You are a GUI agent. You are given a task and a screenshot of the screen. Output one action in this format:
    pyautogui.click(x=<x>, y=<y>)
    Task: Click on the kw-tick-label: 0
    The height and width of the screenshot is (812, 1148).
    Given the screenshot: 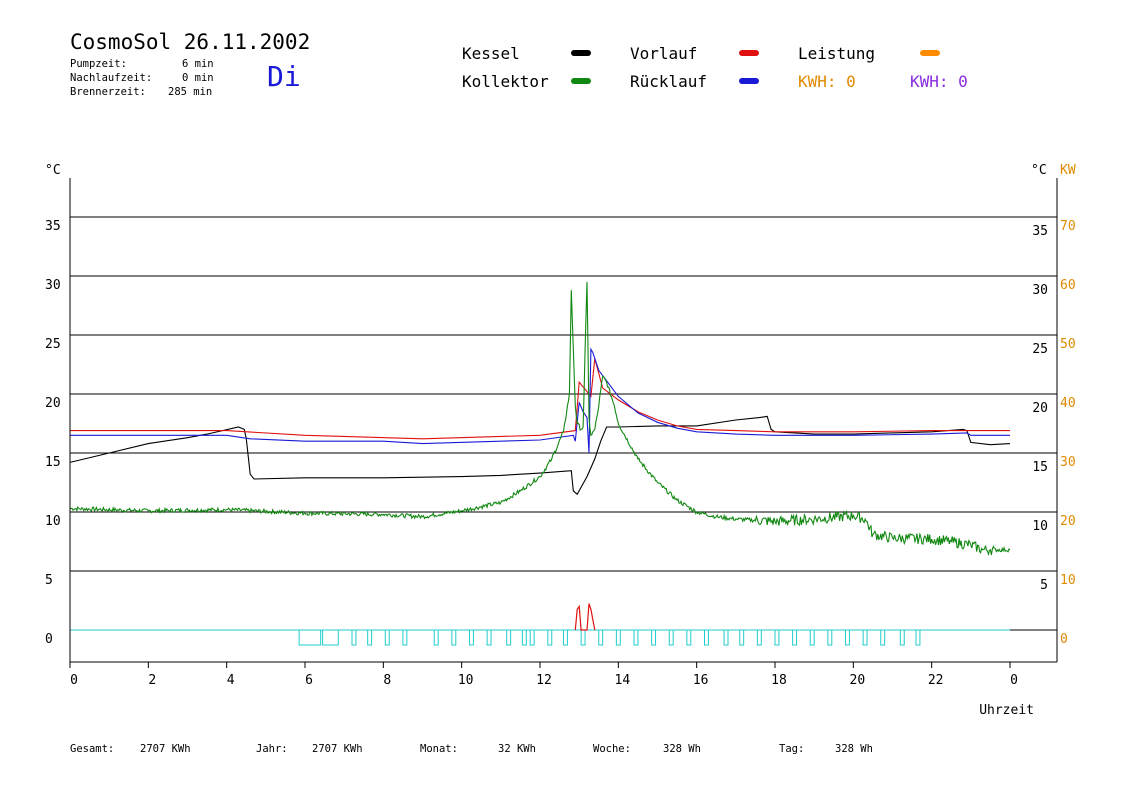 What is the action you would take?
    pyautogui.click(x=1064, y=639)
    